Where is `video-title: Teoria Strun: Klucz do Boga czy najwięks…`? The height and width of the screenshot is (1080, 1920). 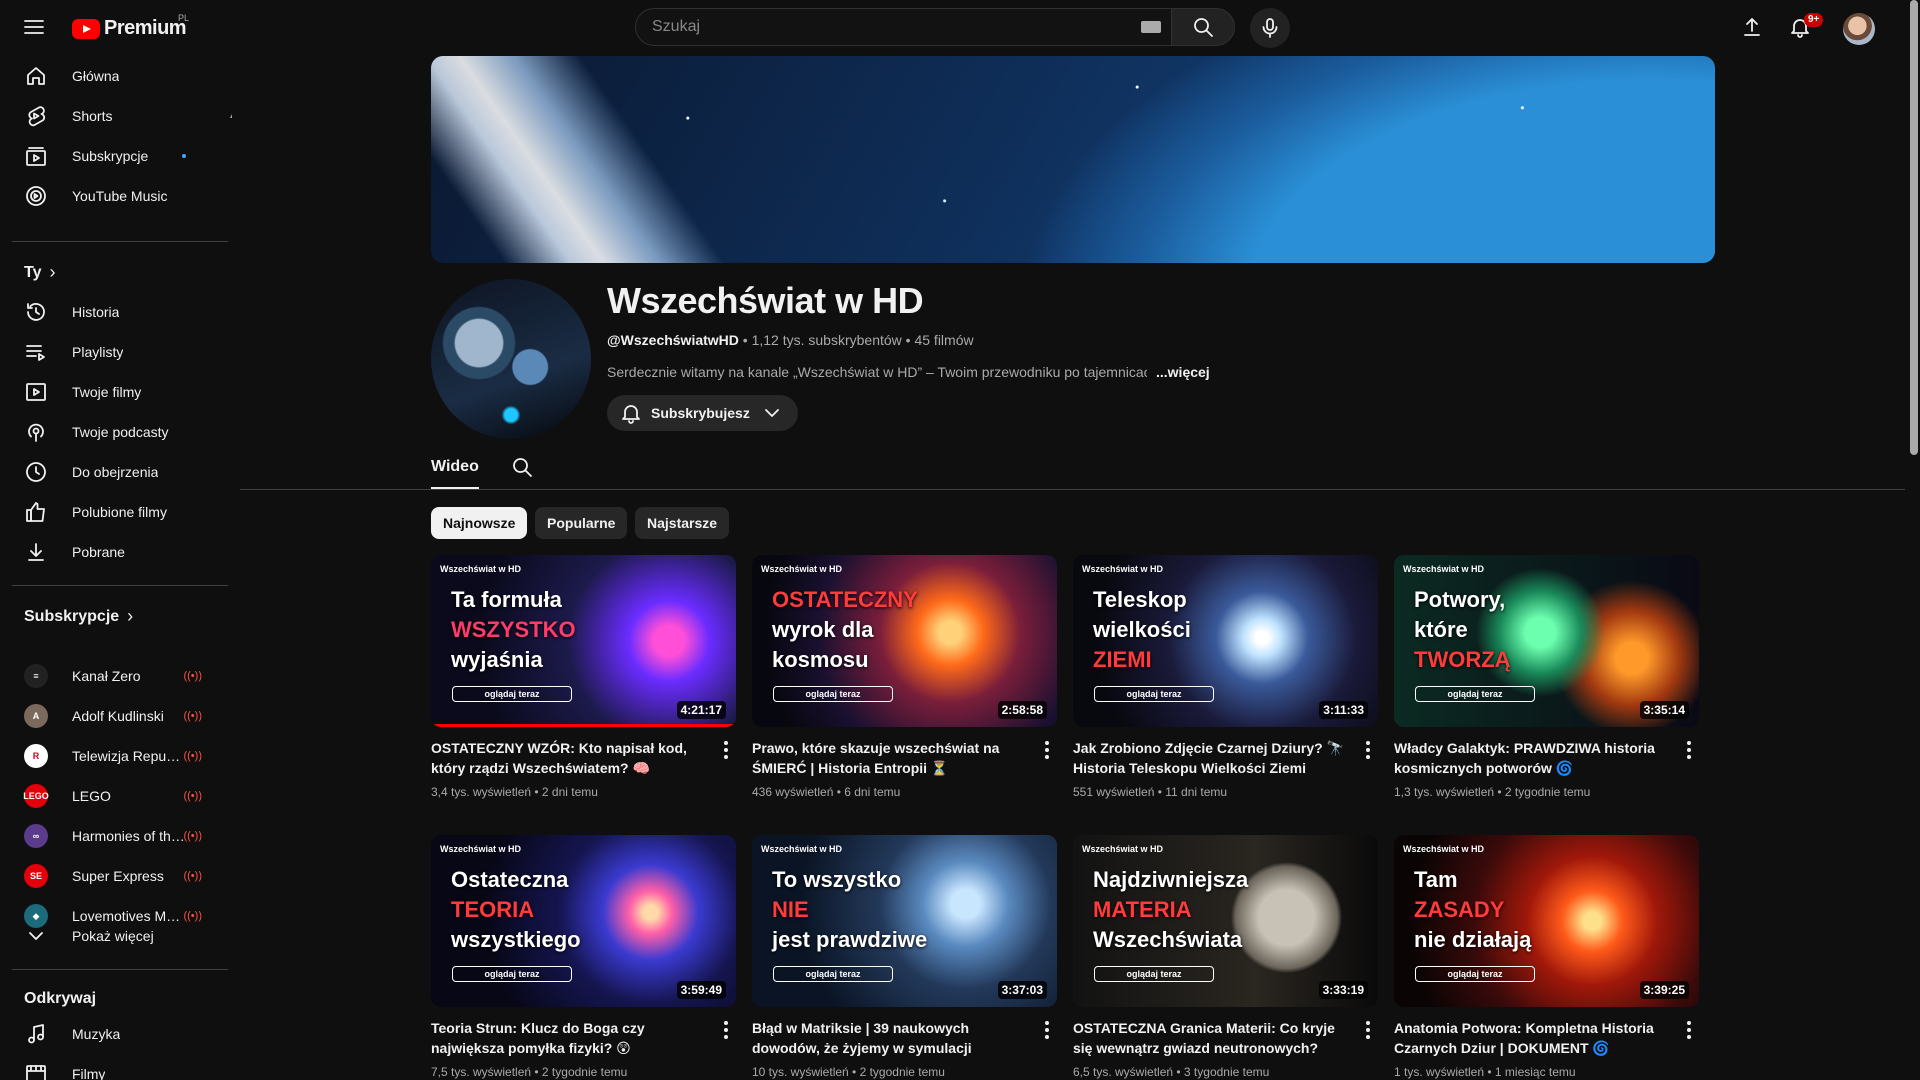 video-title: Teoria Strun: Klucz do Boga czy najwięks… is located at coordinates (572, 1038).